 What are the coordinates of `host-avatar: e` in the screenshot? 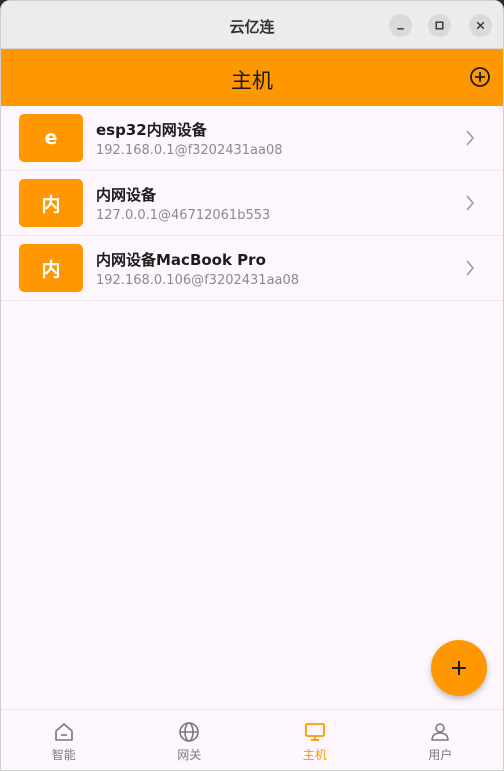 It's located at (51, 138).